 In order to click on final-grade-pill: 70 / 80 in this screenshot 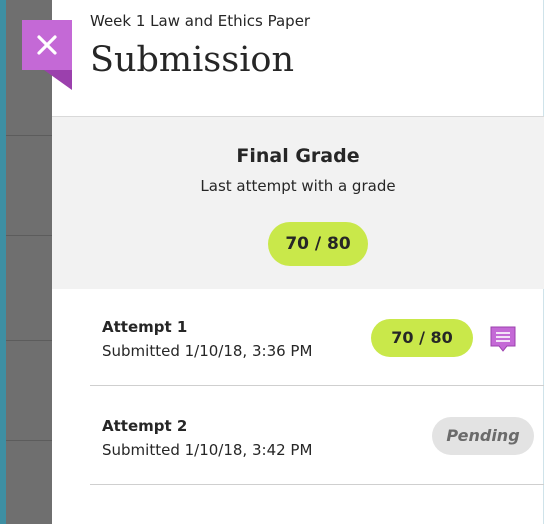, I will do `click(318, 244)`.